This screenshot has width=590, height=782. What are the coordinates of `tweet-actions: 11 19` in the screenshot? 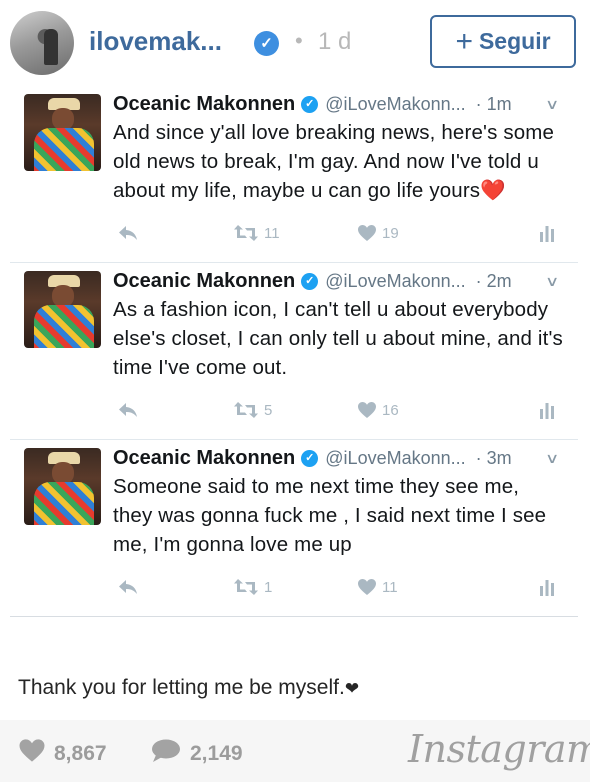 It's located at (340, 236).